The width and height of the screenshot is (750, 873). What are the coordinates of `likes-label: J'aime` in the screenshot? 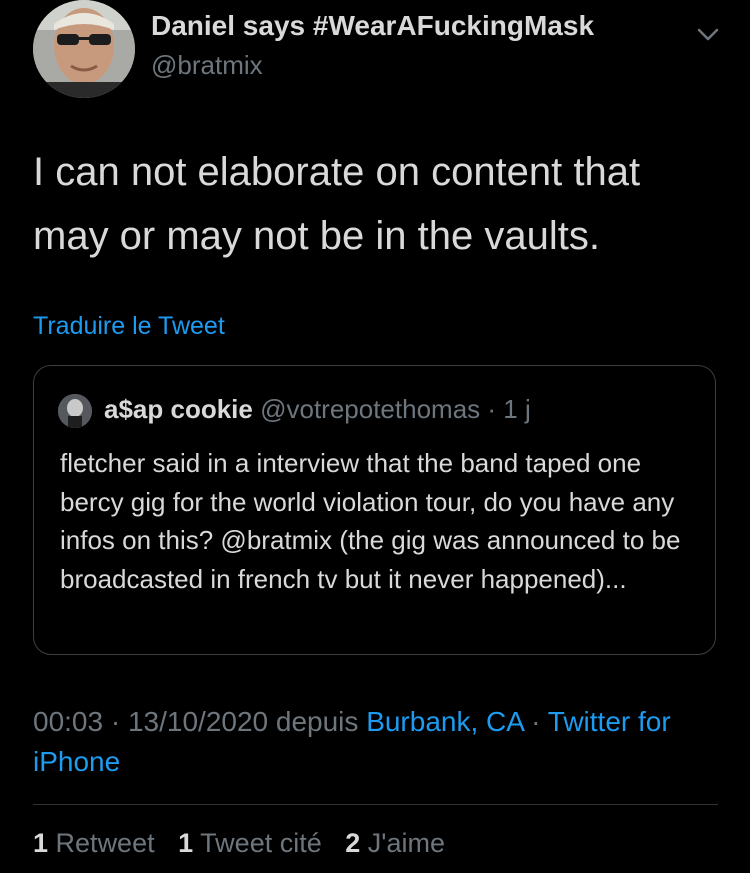 It's located at (406, 843).